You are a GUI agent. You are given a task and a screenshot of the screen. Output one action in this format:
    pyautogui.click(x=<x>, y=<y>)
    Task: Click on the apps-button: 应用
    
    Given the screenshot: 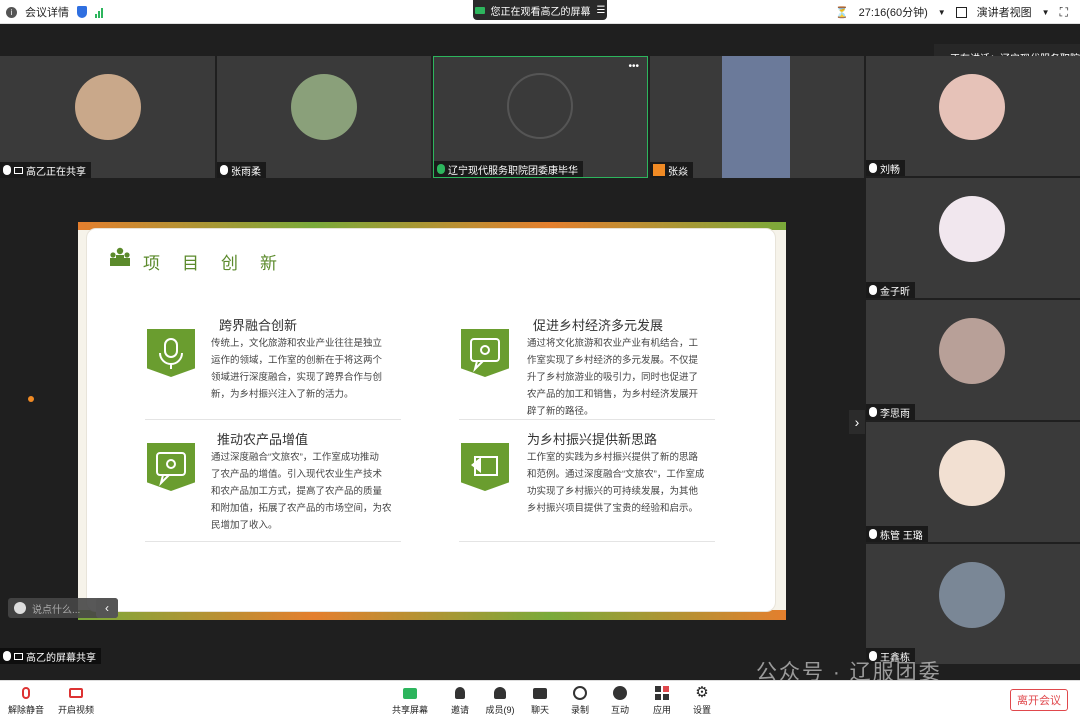 What is the action you would take?
    pyautogui.click(x=662, y=700)
    